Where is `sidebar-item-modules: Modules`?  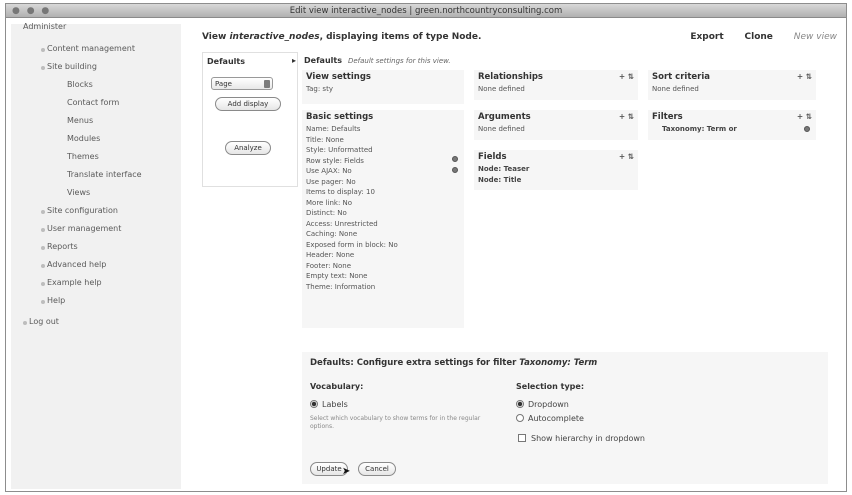
sidebar-item-modules: Modules is located at coordinates (83, 138).